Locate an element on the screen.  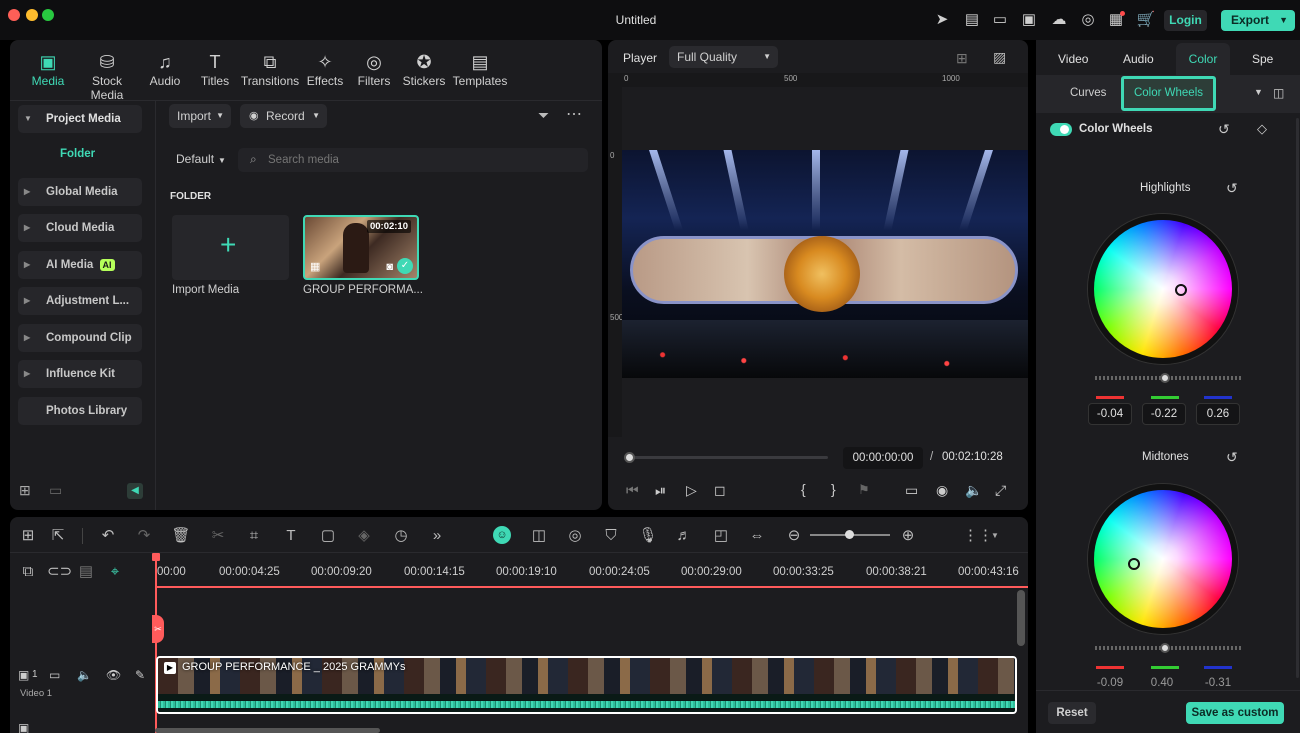
volume-icon: 🔈 is located at coordinates (973, 490).